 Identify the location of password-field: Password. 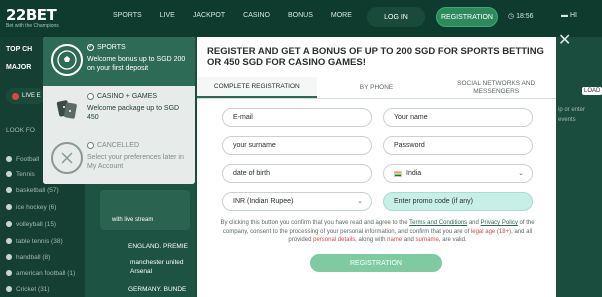
(458, 145).